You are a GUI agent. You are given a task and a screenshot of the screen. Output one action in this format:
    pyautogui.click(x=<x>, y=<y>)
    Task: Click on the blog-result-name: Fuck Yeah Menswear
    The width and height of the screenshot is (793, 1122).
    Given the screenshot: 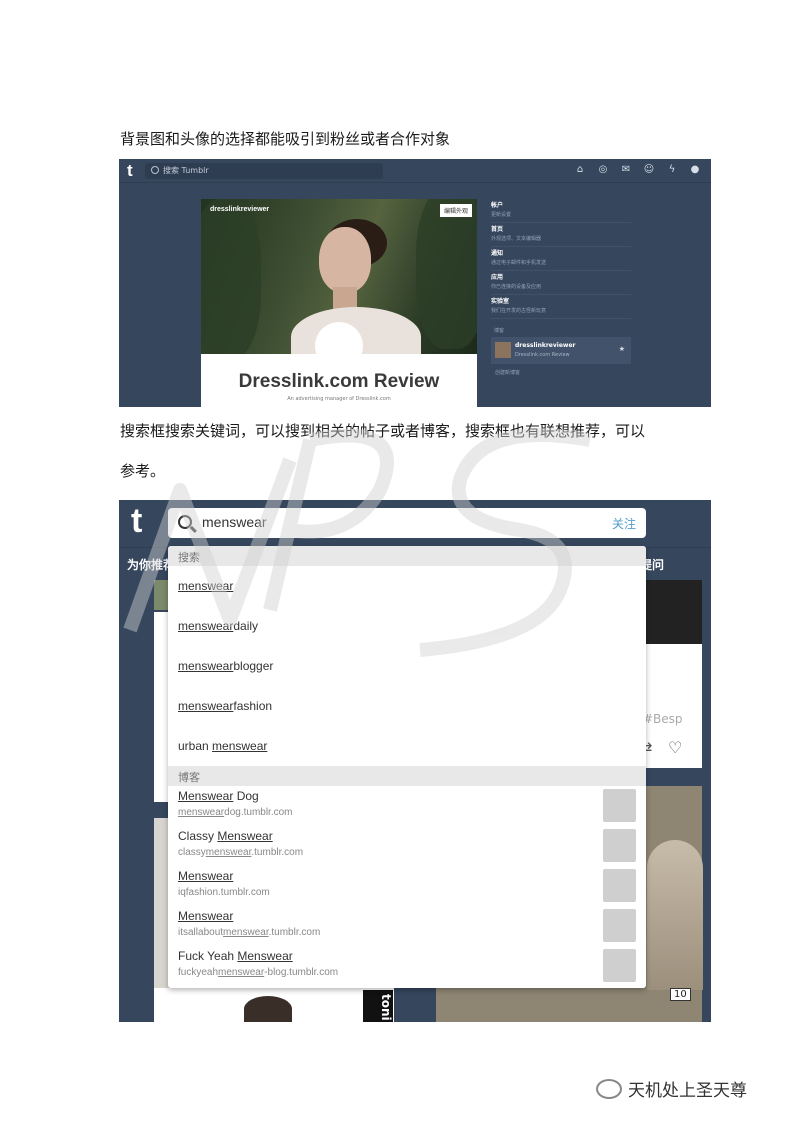 What is the action you would take?
    pyautogui.click(x=412, y=956)
    